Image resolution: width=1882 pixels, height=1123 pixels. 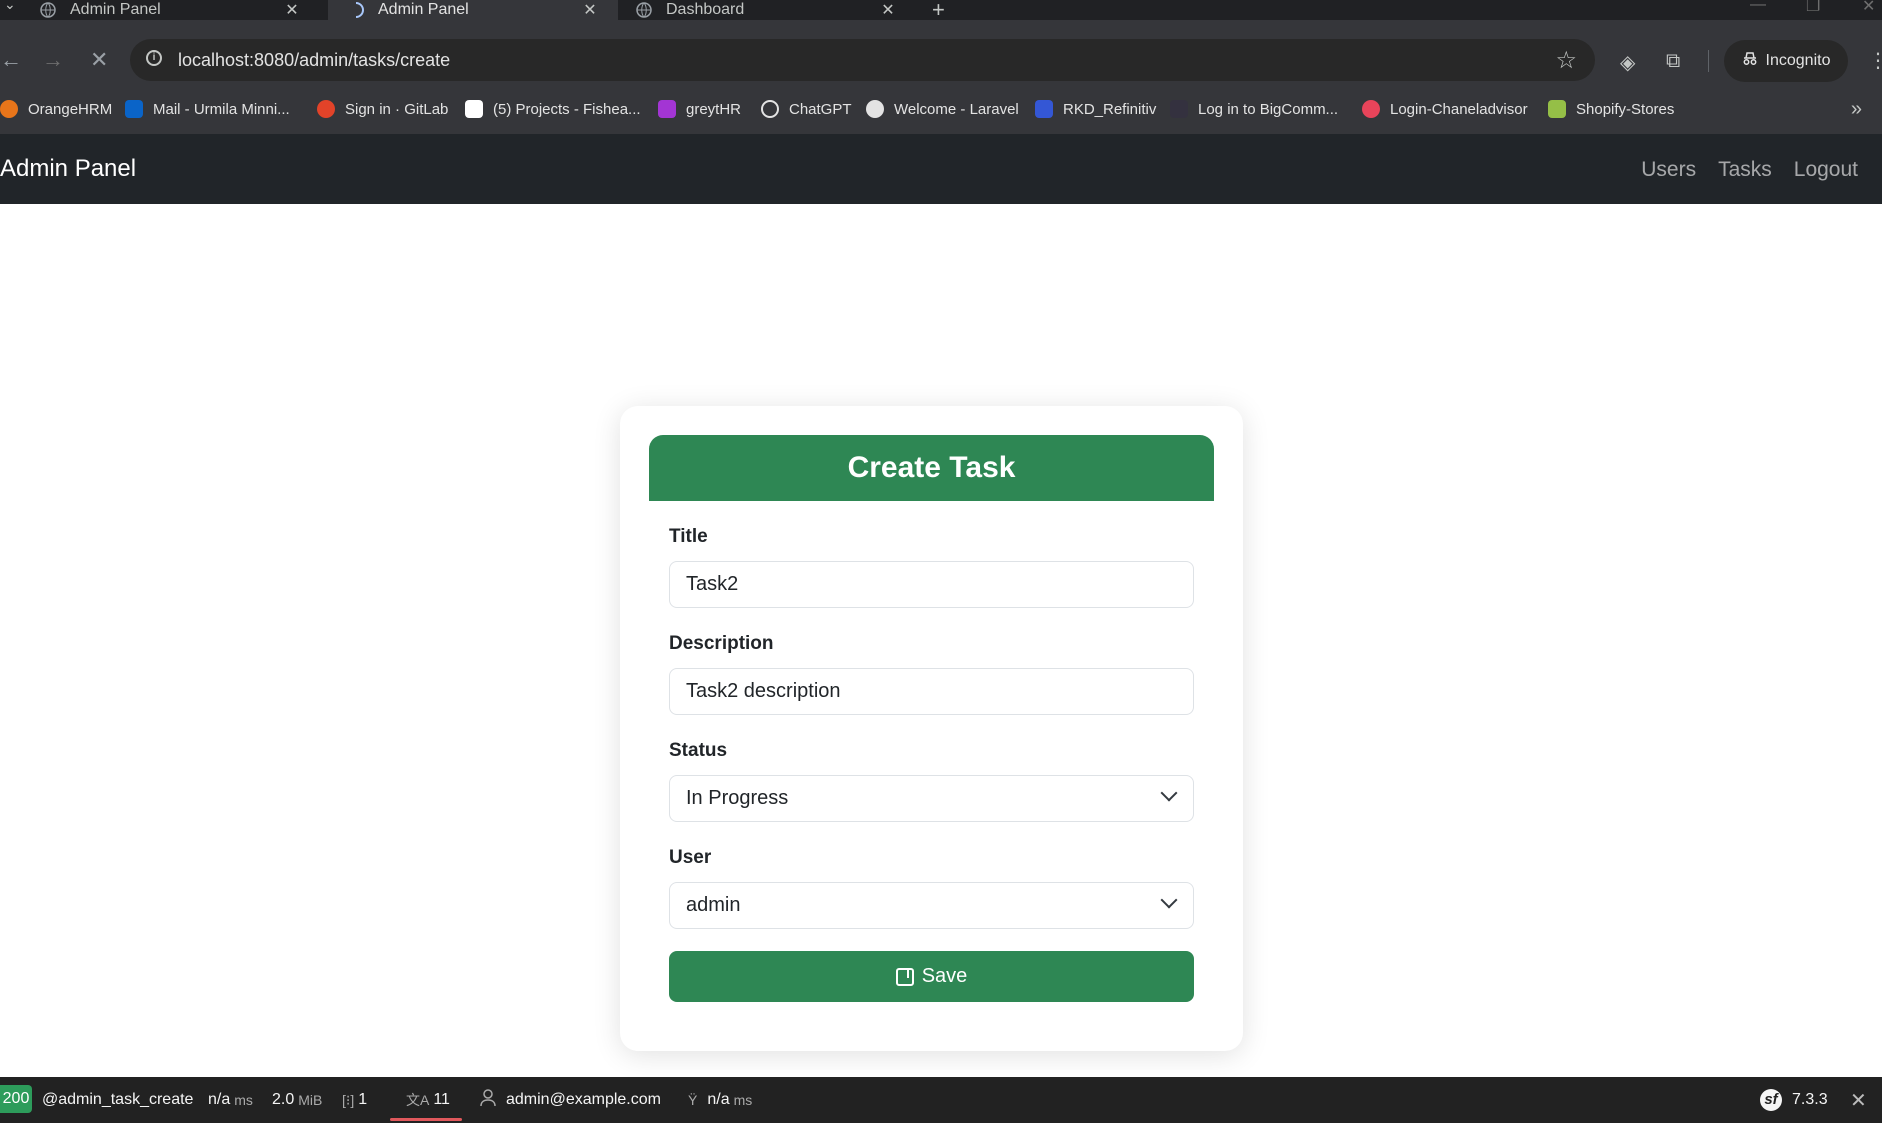 I want to click on bookmark-label: greytHR, so click(x=714, y=109).